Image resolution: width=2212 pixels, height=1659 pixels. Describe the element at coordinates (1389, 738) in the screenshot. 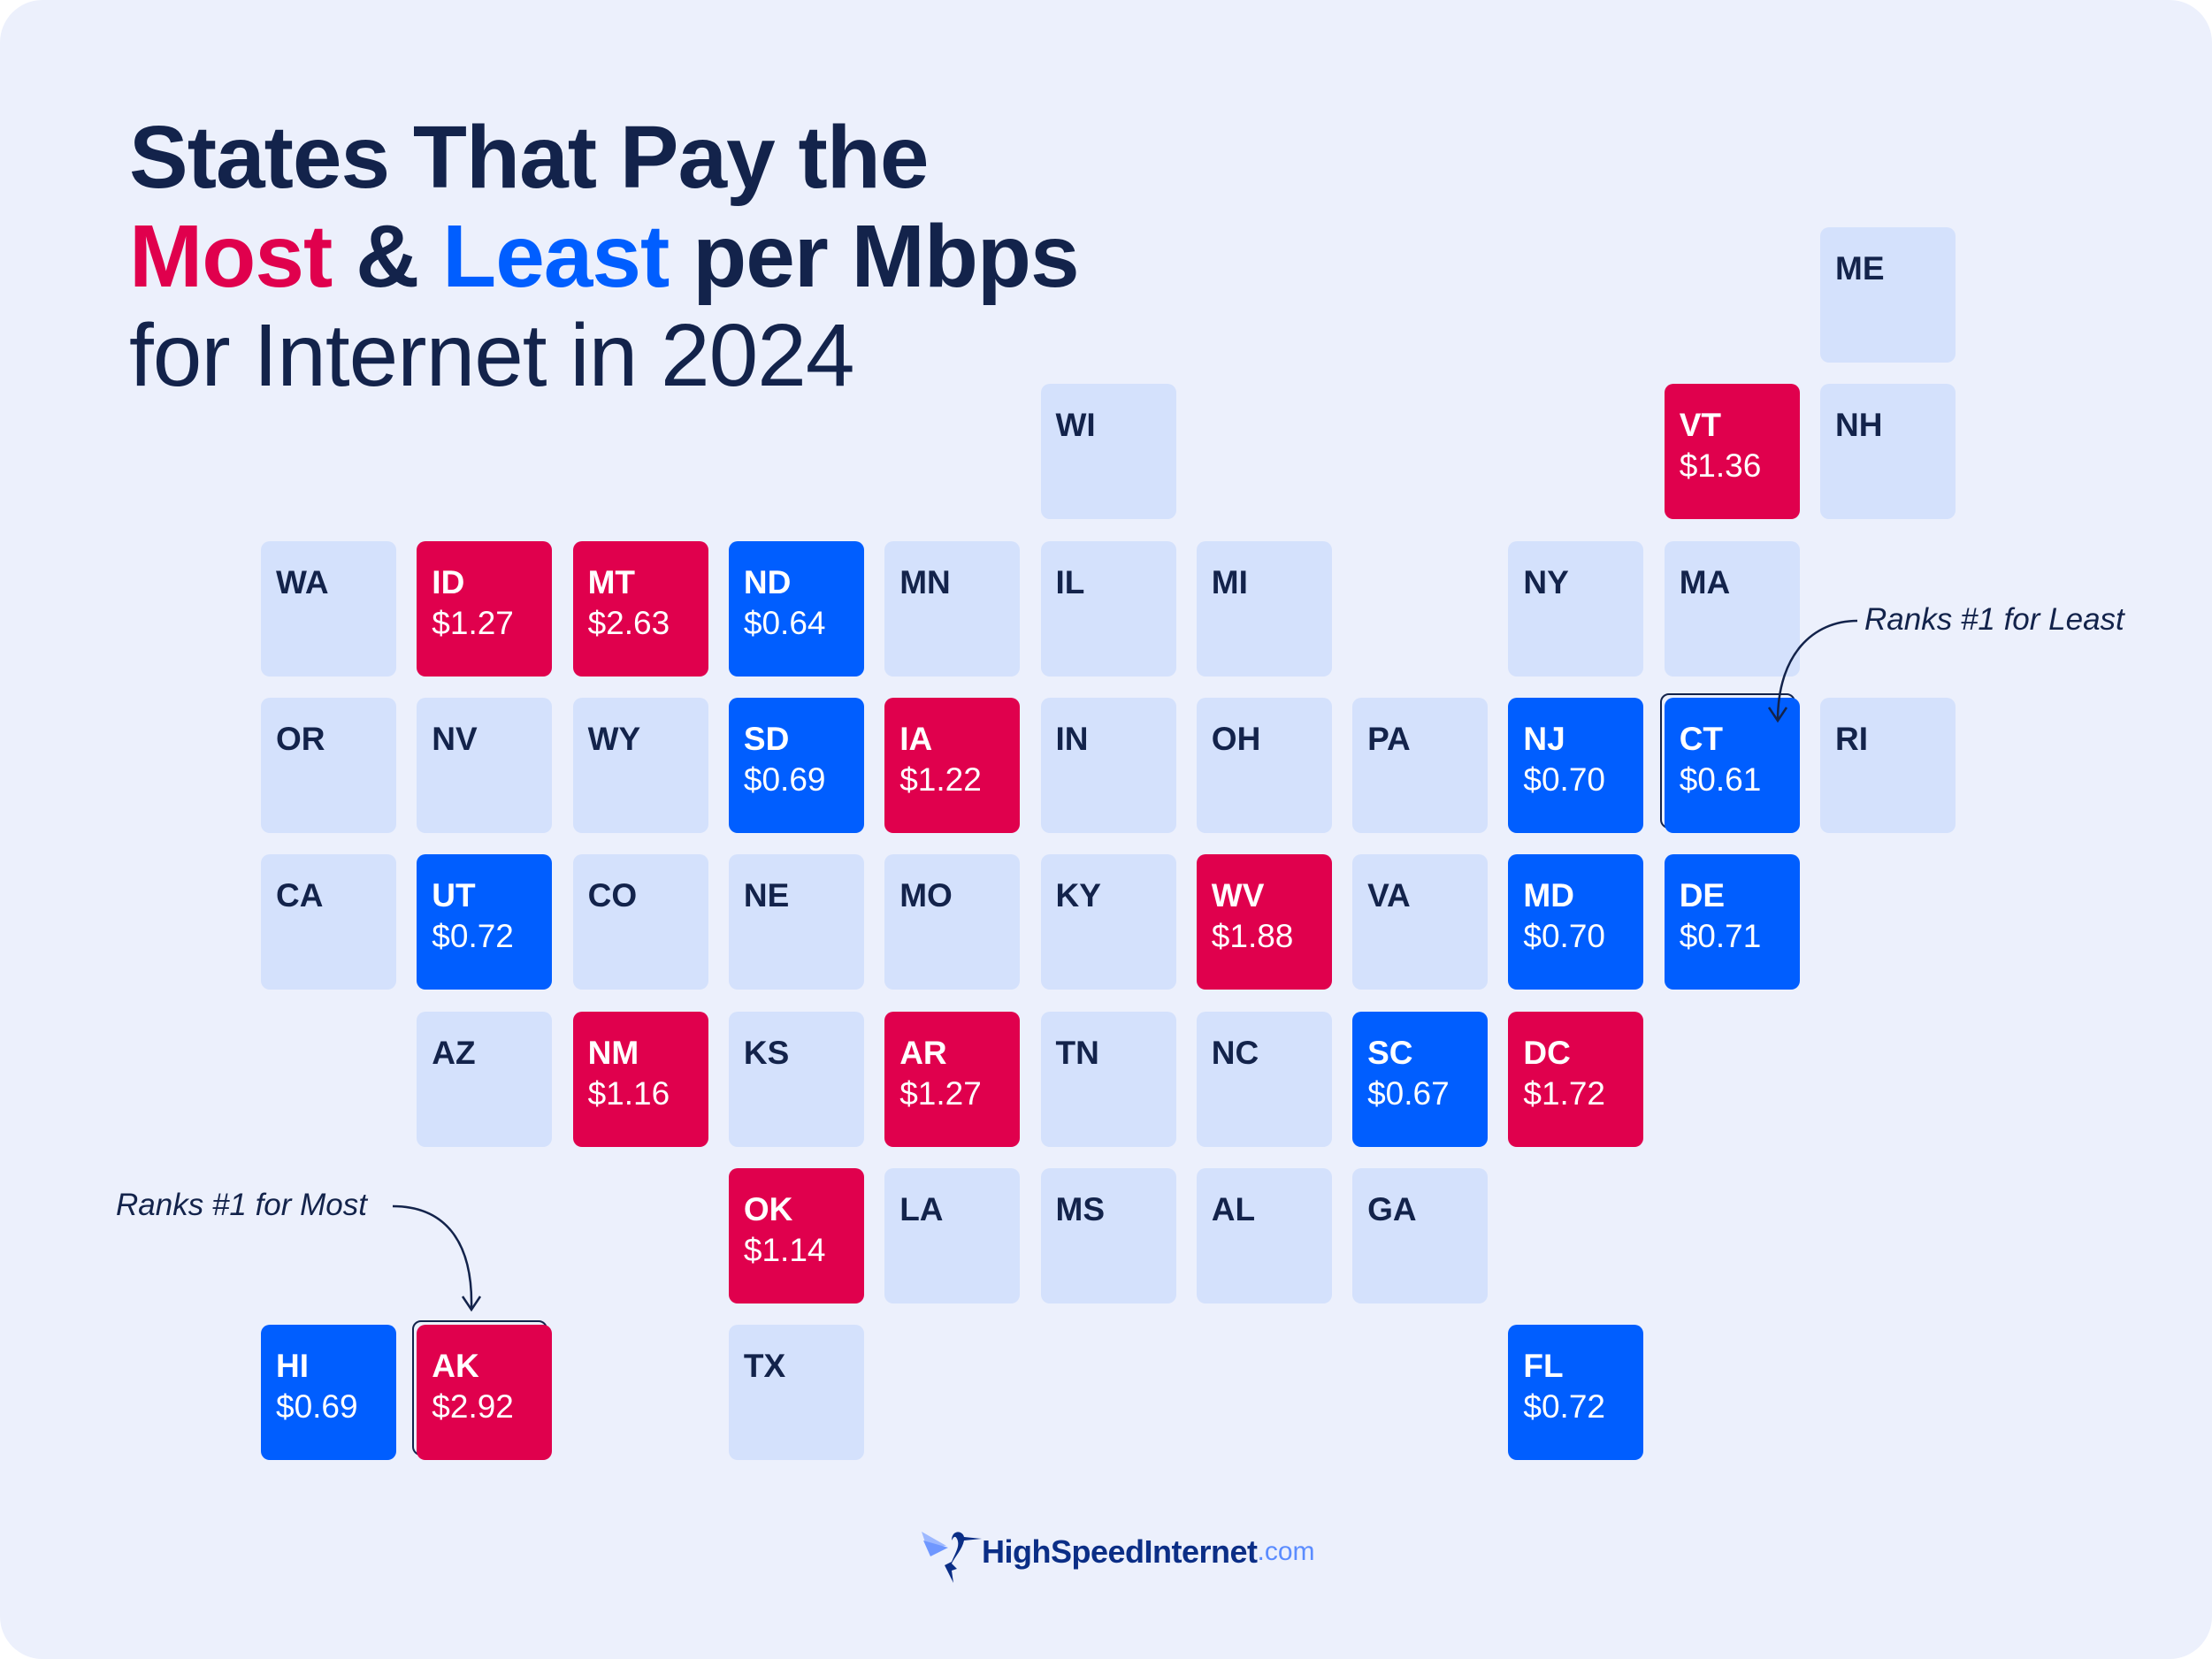

I see `state-abbr: PA` at that location.